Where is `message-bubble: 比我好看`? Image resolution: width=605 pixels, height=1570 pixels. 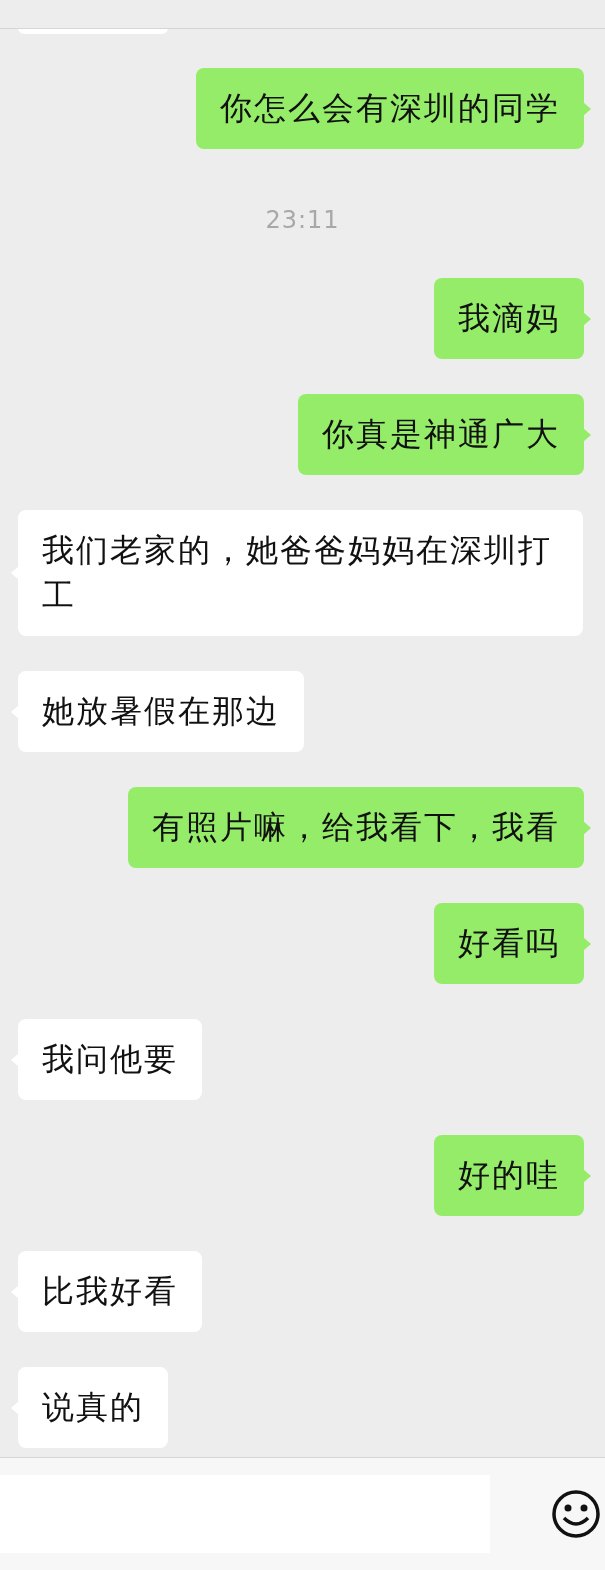 message-bubble: 比我好看 is located at coordinates (110, 1291).